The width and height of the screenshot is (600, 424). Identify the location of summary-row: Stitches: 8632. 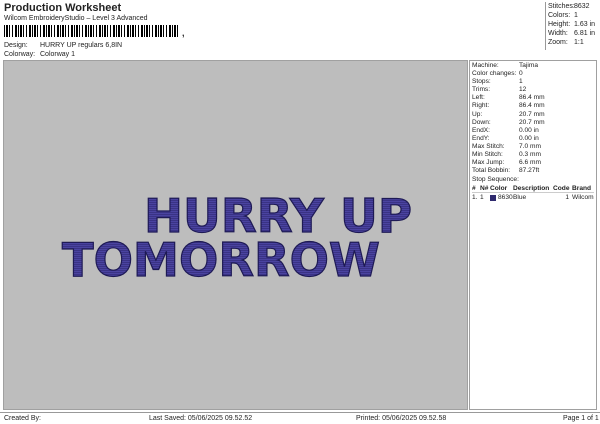
(573, 6).